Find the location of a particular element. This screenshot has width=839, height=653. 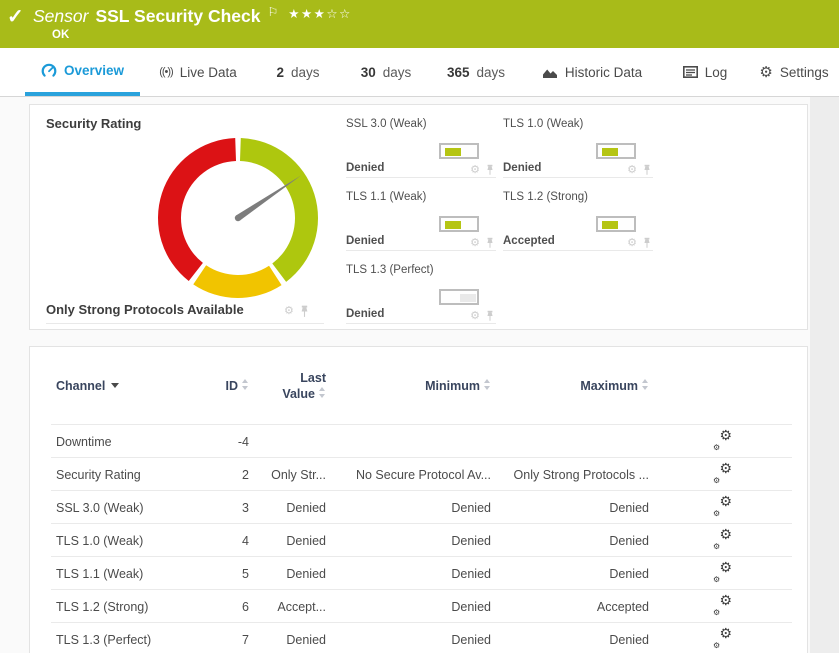

tab-log: Log is located at coordinates (705, 72).